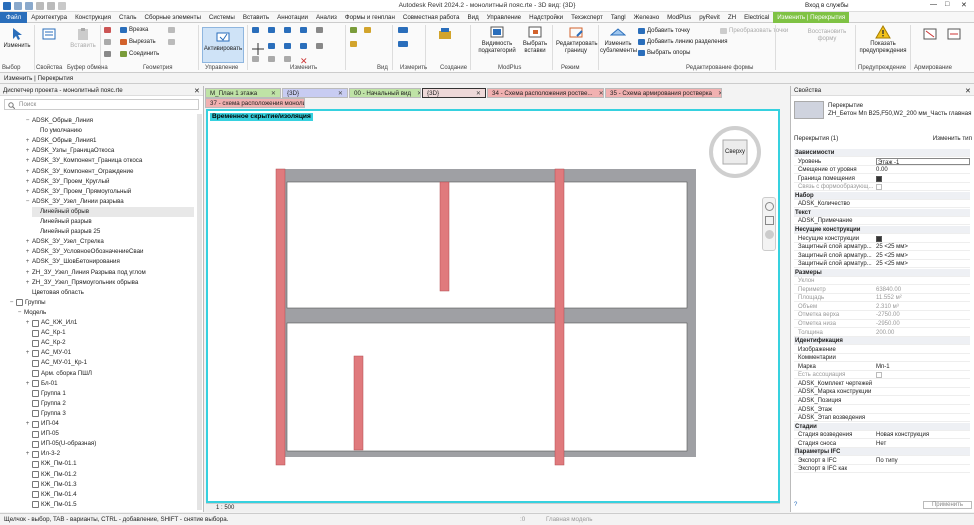 The height and width of the screenshot is (525, 974). Describe the element at coordinates (101, 303) in the screenshot. I see `tree-item: − Группы` at that location.